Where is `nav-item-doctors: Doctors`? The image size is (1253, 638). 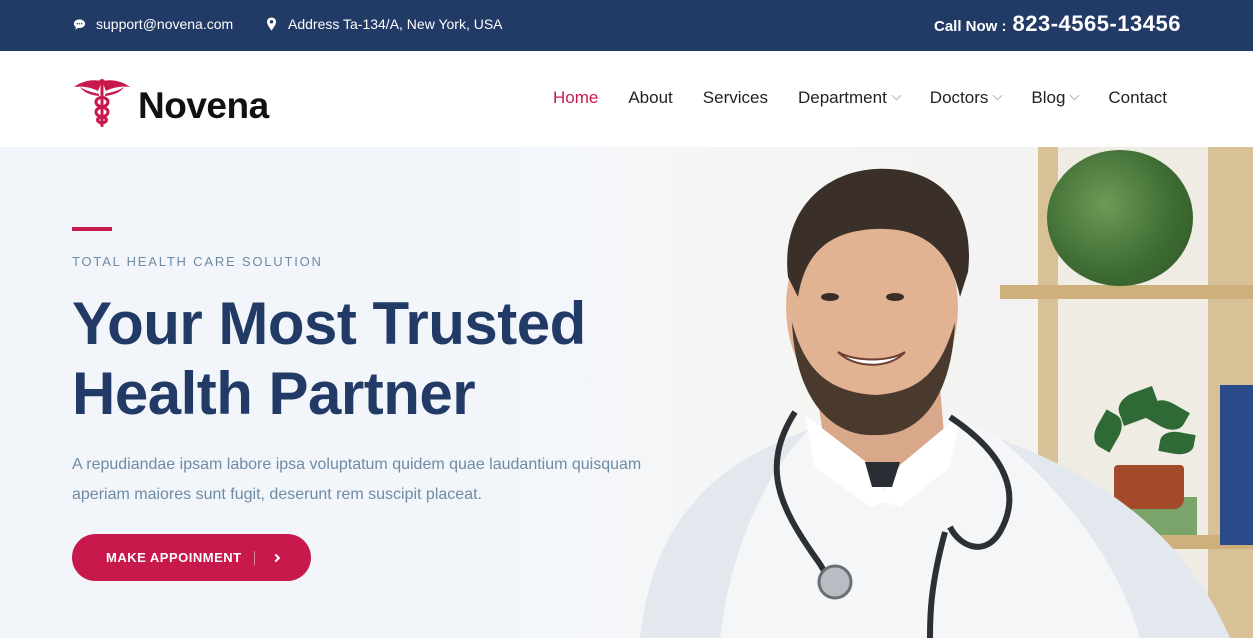
nav-item-doctors: Doctors is located at coordinates (966, 98).